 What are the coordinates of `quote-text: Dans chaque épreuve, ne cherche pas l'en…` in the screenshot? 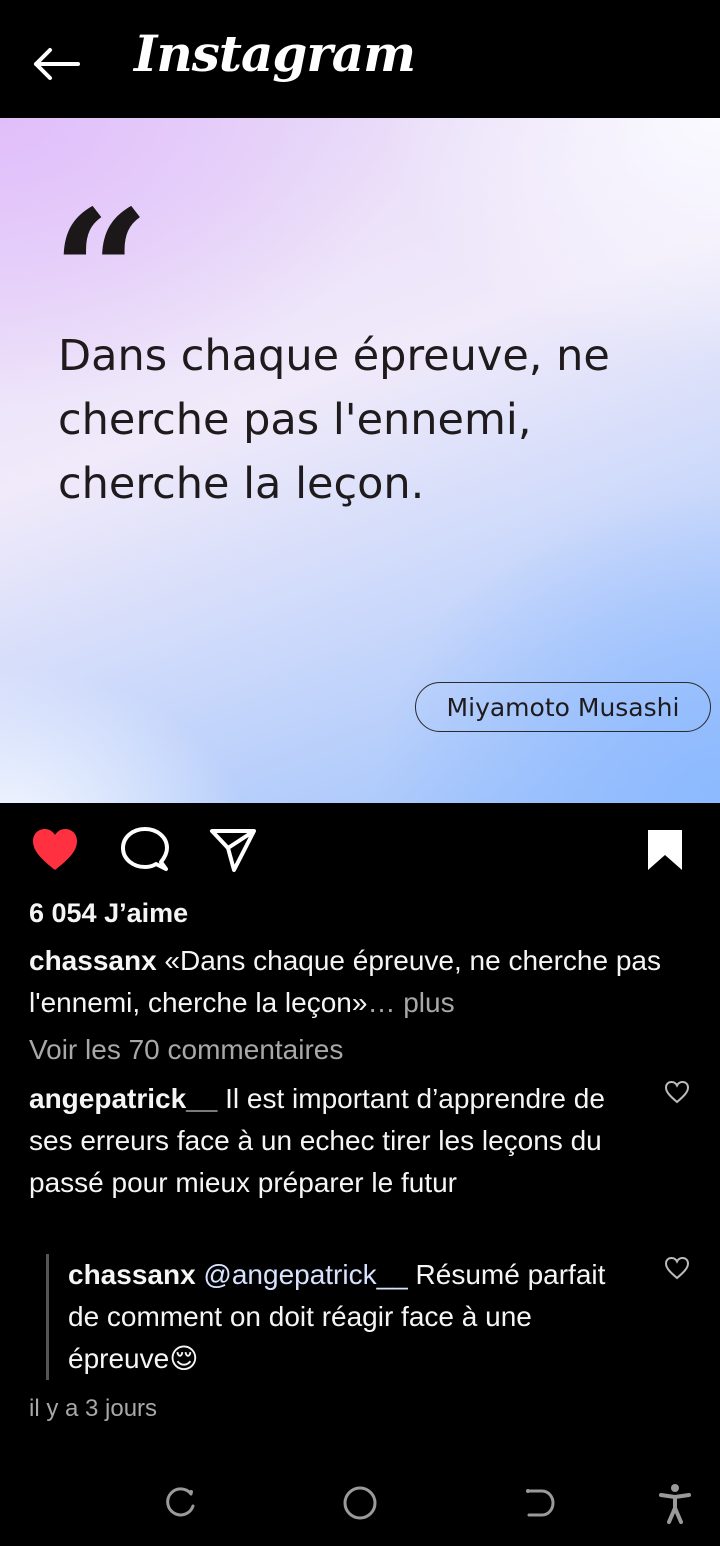 It's located at (334, 420).